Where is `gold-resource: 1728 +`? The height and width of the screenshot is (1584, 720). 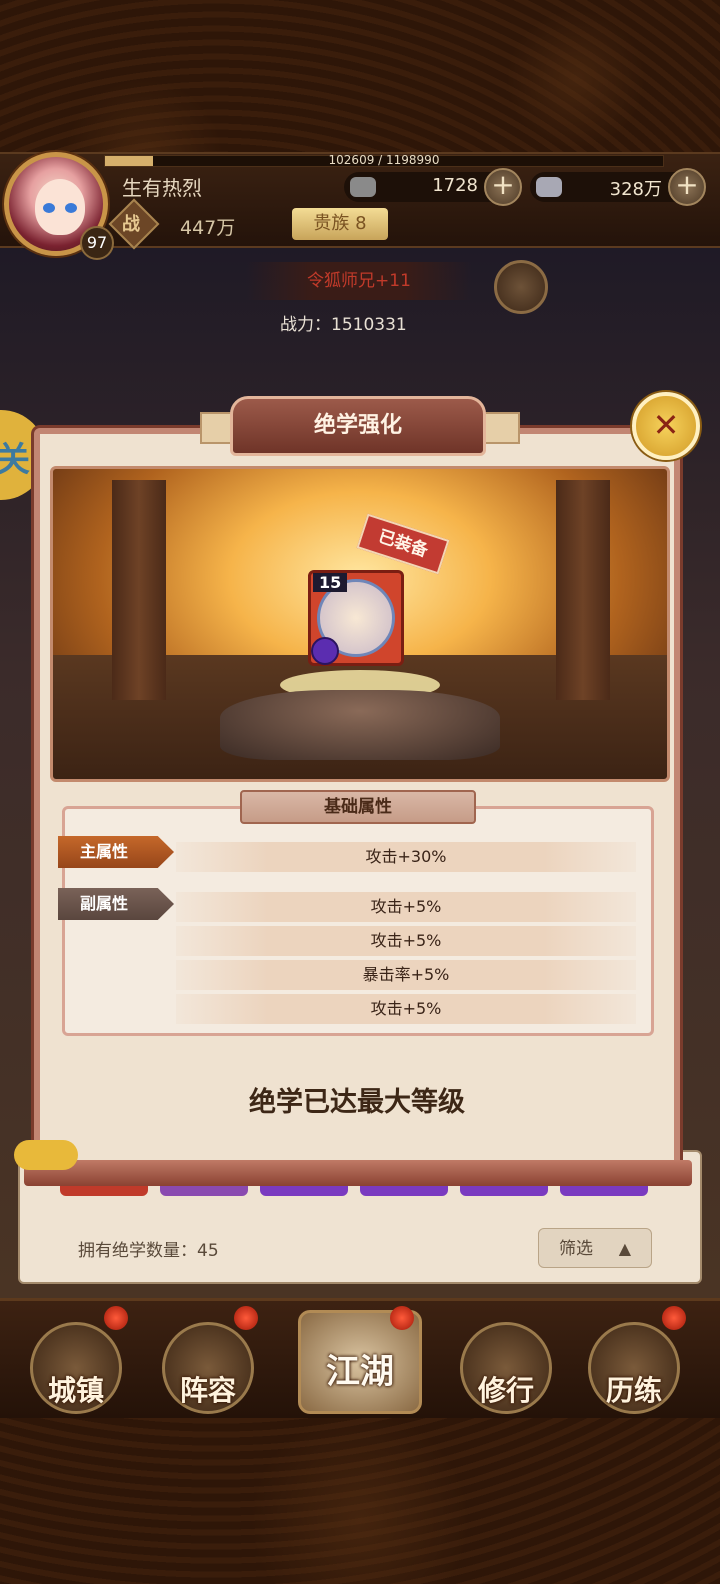
gold-resource: 1728 + is located at coordinates (433, 187).